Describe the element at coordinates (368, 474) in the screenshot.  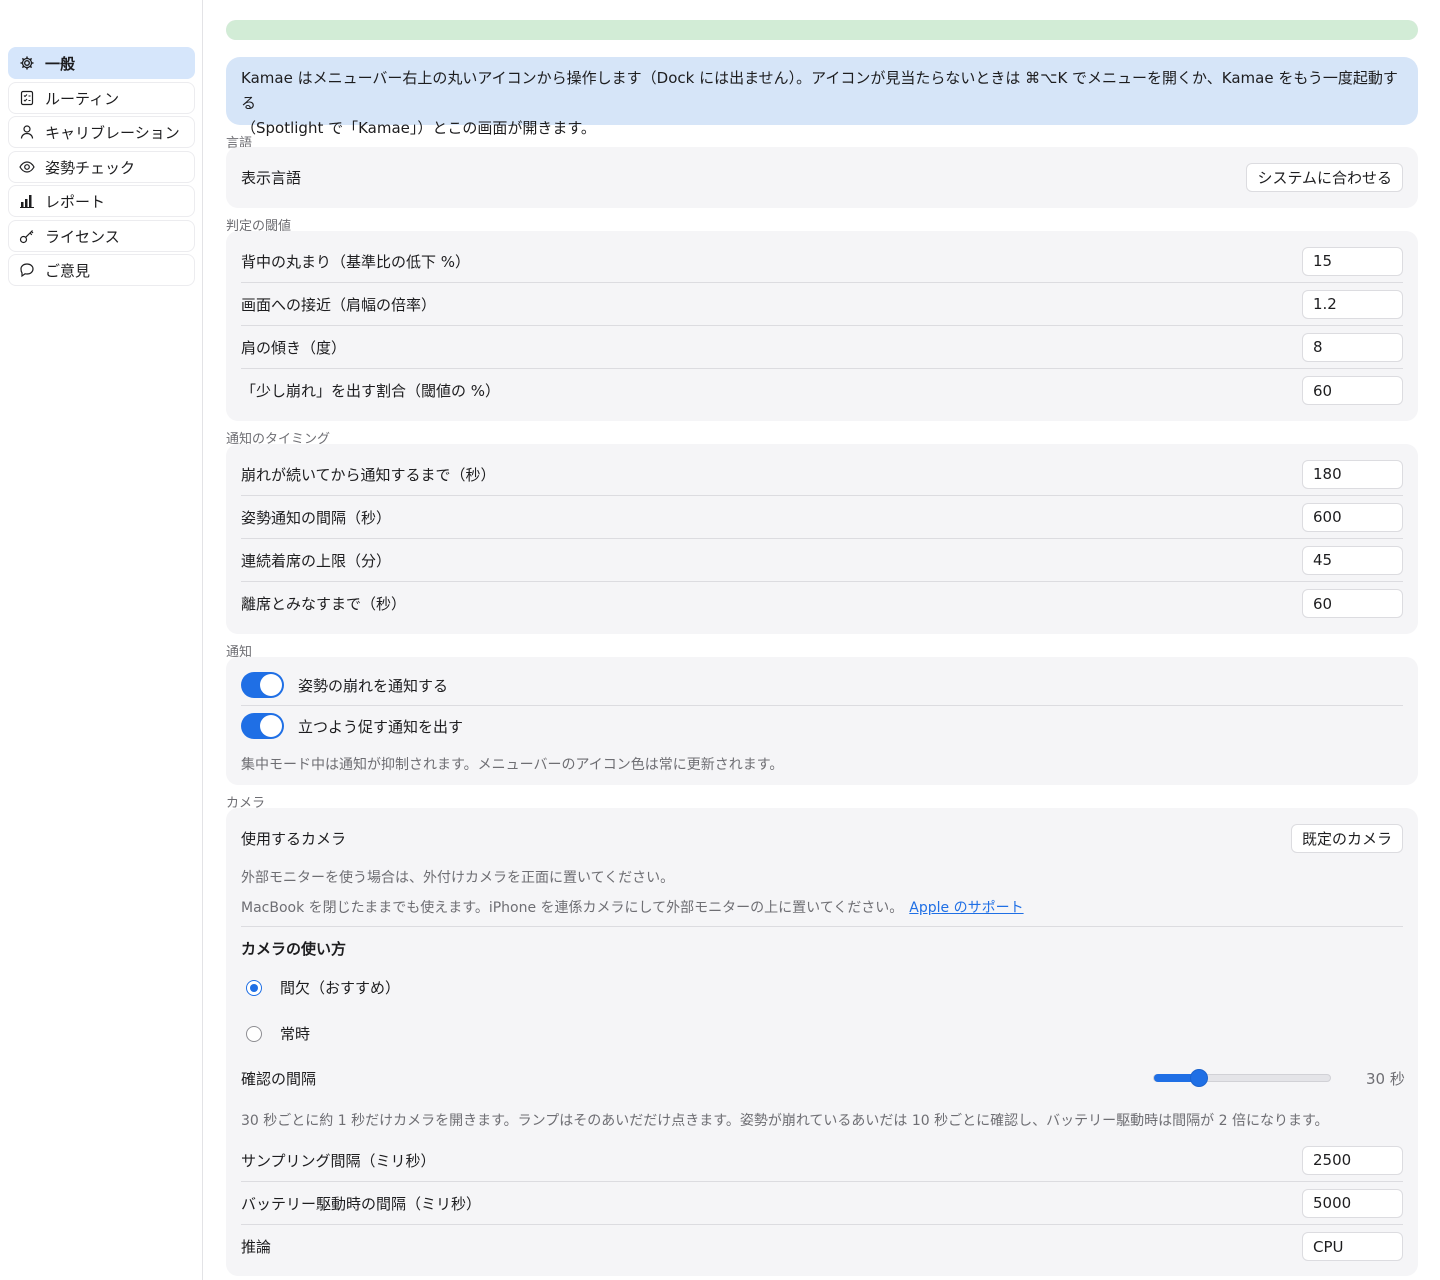
I see `timing-label: 崩れが続いてから通知するまで（秒）` at that location.